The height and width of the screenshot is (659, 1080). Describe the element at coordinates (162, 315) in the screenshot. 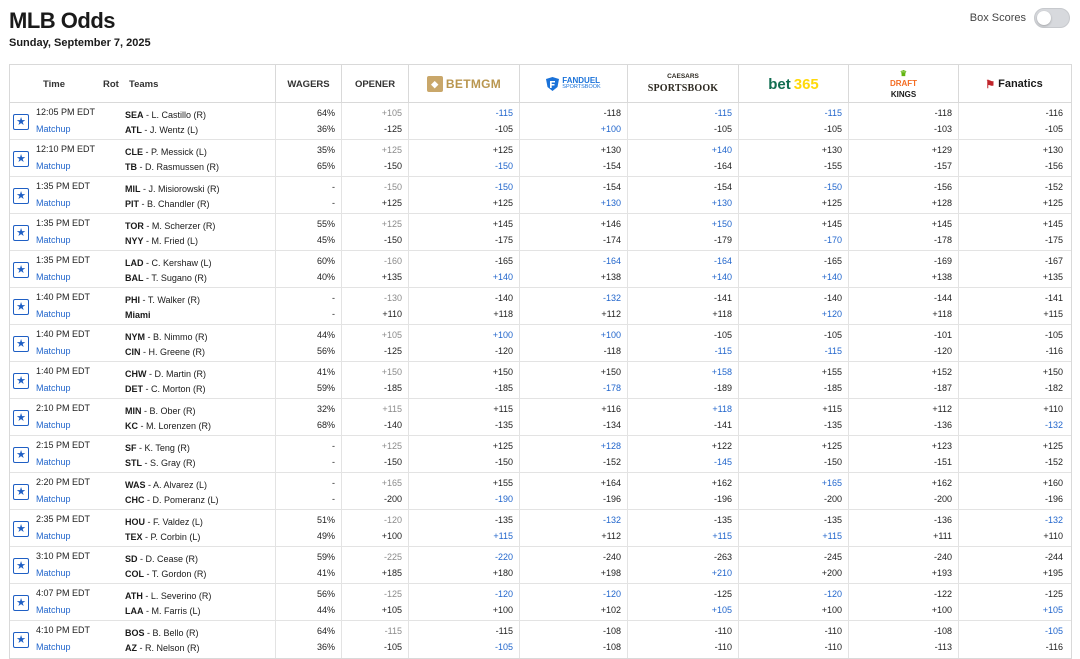

I see `home-team: Miami` at that location.